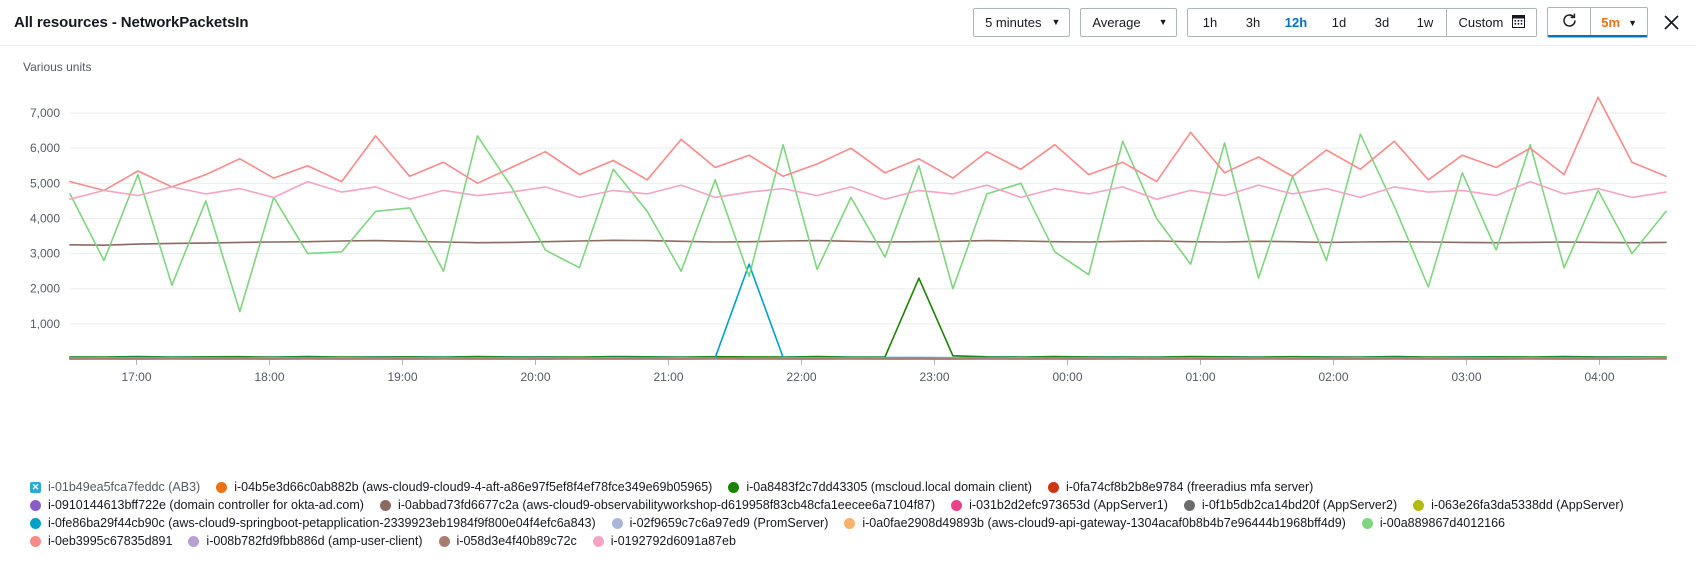  Describe the element at coordinates (1067, 377) in the screenshot. I see `x-tick-label: 00:00` at that location.